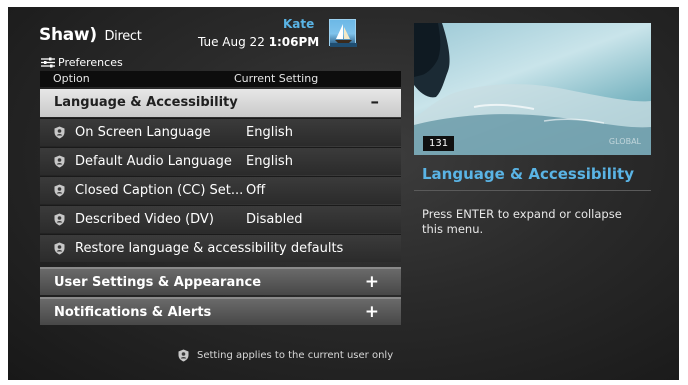 Image resolution: width=688 pixels, height=385 pixels. What do you see at coordinates (220, 219) in the screenshot?
I see `menu-item-described-video: Described Video (DV) Disabled` at bounding box center [220, 219].